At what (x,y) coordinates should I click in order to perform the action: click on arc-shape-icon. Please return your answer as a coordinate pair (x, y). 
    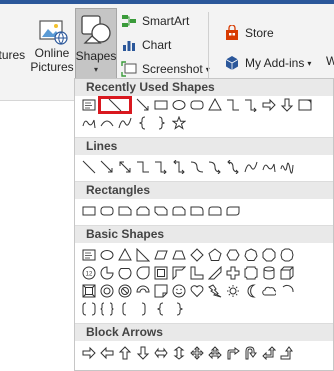
    Looking at the image, I should click on (287, 291).